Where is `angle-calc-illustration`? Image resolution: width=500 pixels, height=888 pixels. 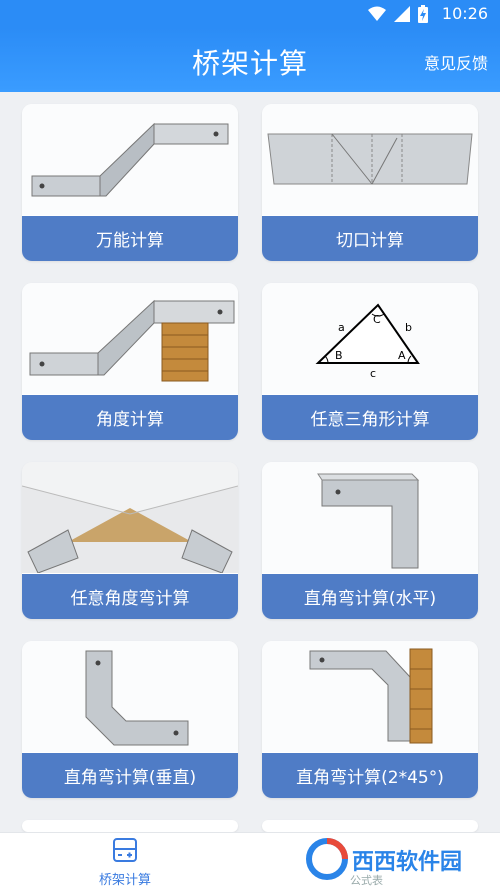
angle-calc-illustration is located at coordinates (130, 338).